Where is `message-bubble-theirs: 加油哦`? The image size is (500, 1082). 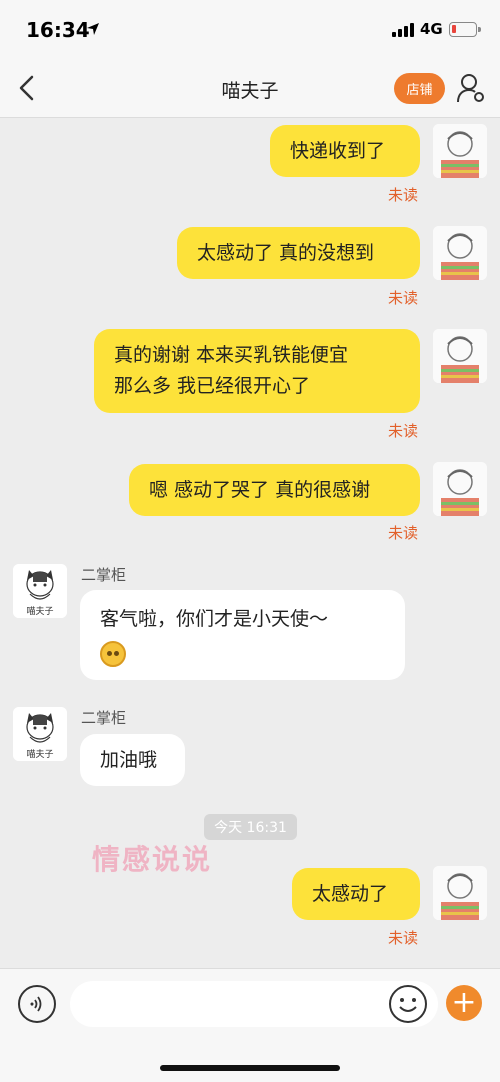
message-bubble-theirs: 加油哦 is located at coordinates (132, 760).